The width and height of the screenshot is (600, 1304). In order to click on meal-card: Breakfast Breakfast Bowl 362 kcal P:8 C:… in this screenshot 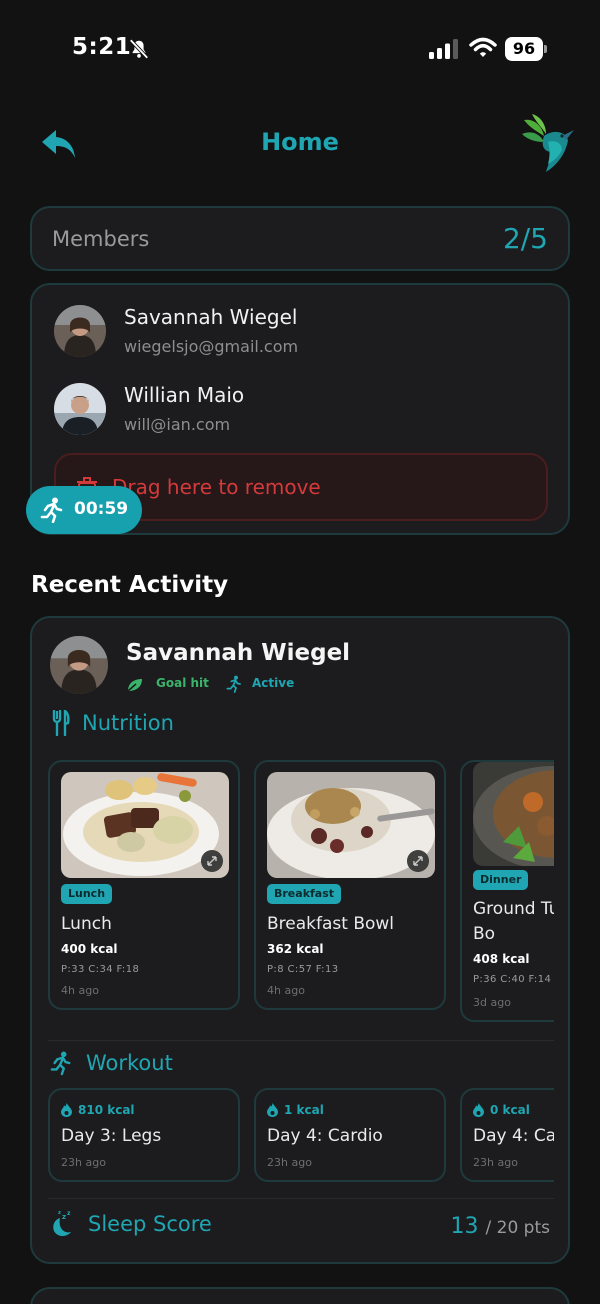, I will do `click(350, 885)`.